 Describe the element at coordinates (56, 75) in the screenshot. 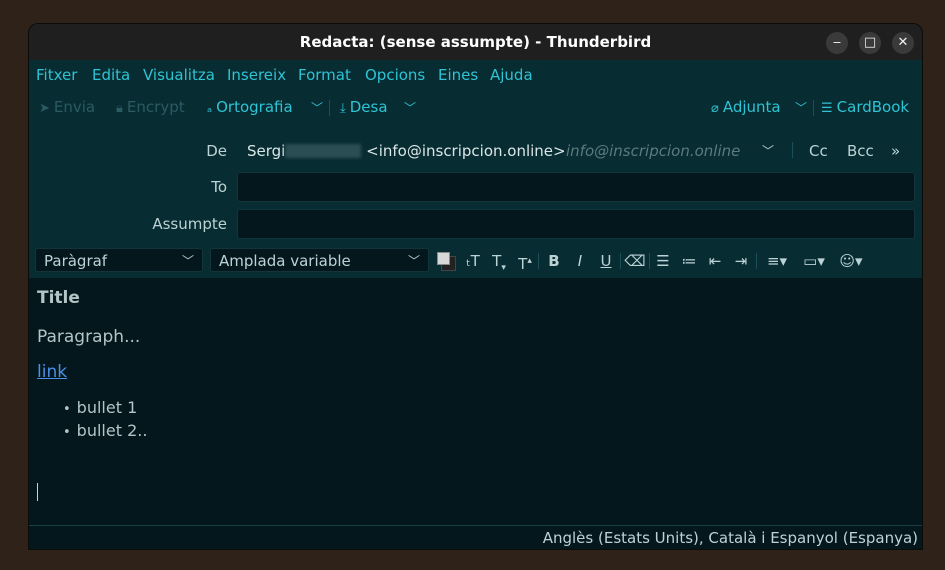

I see `menu-fitxer: Fitxer` at that location.